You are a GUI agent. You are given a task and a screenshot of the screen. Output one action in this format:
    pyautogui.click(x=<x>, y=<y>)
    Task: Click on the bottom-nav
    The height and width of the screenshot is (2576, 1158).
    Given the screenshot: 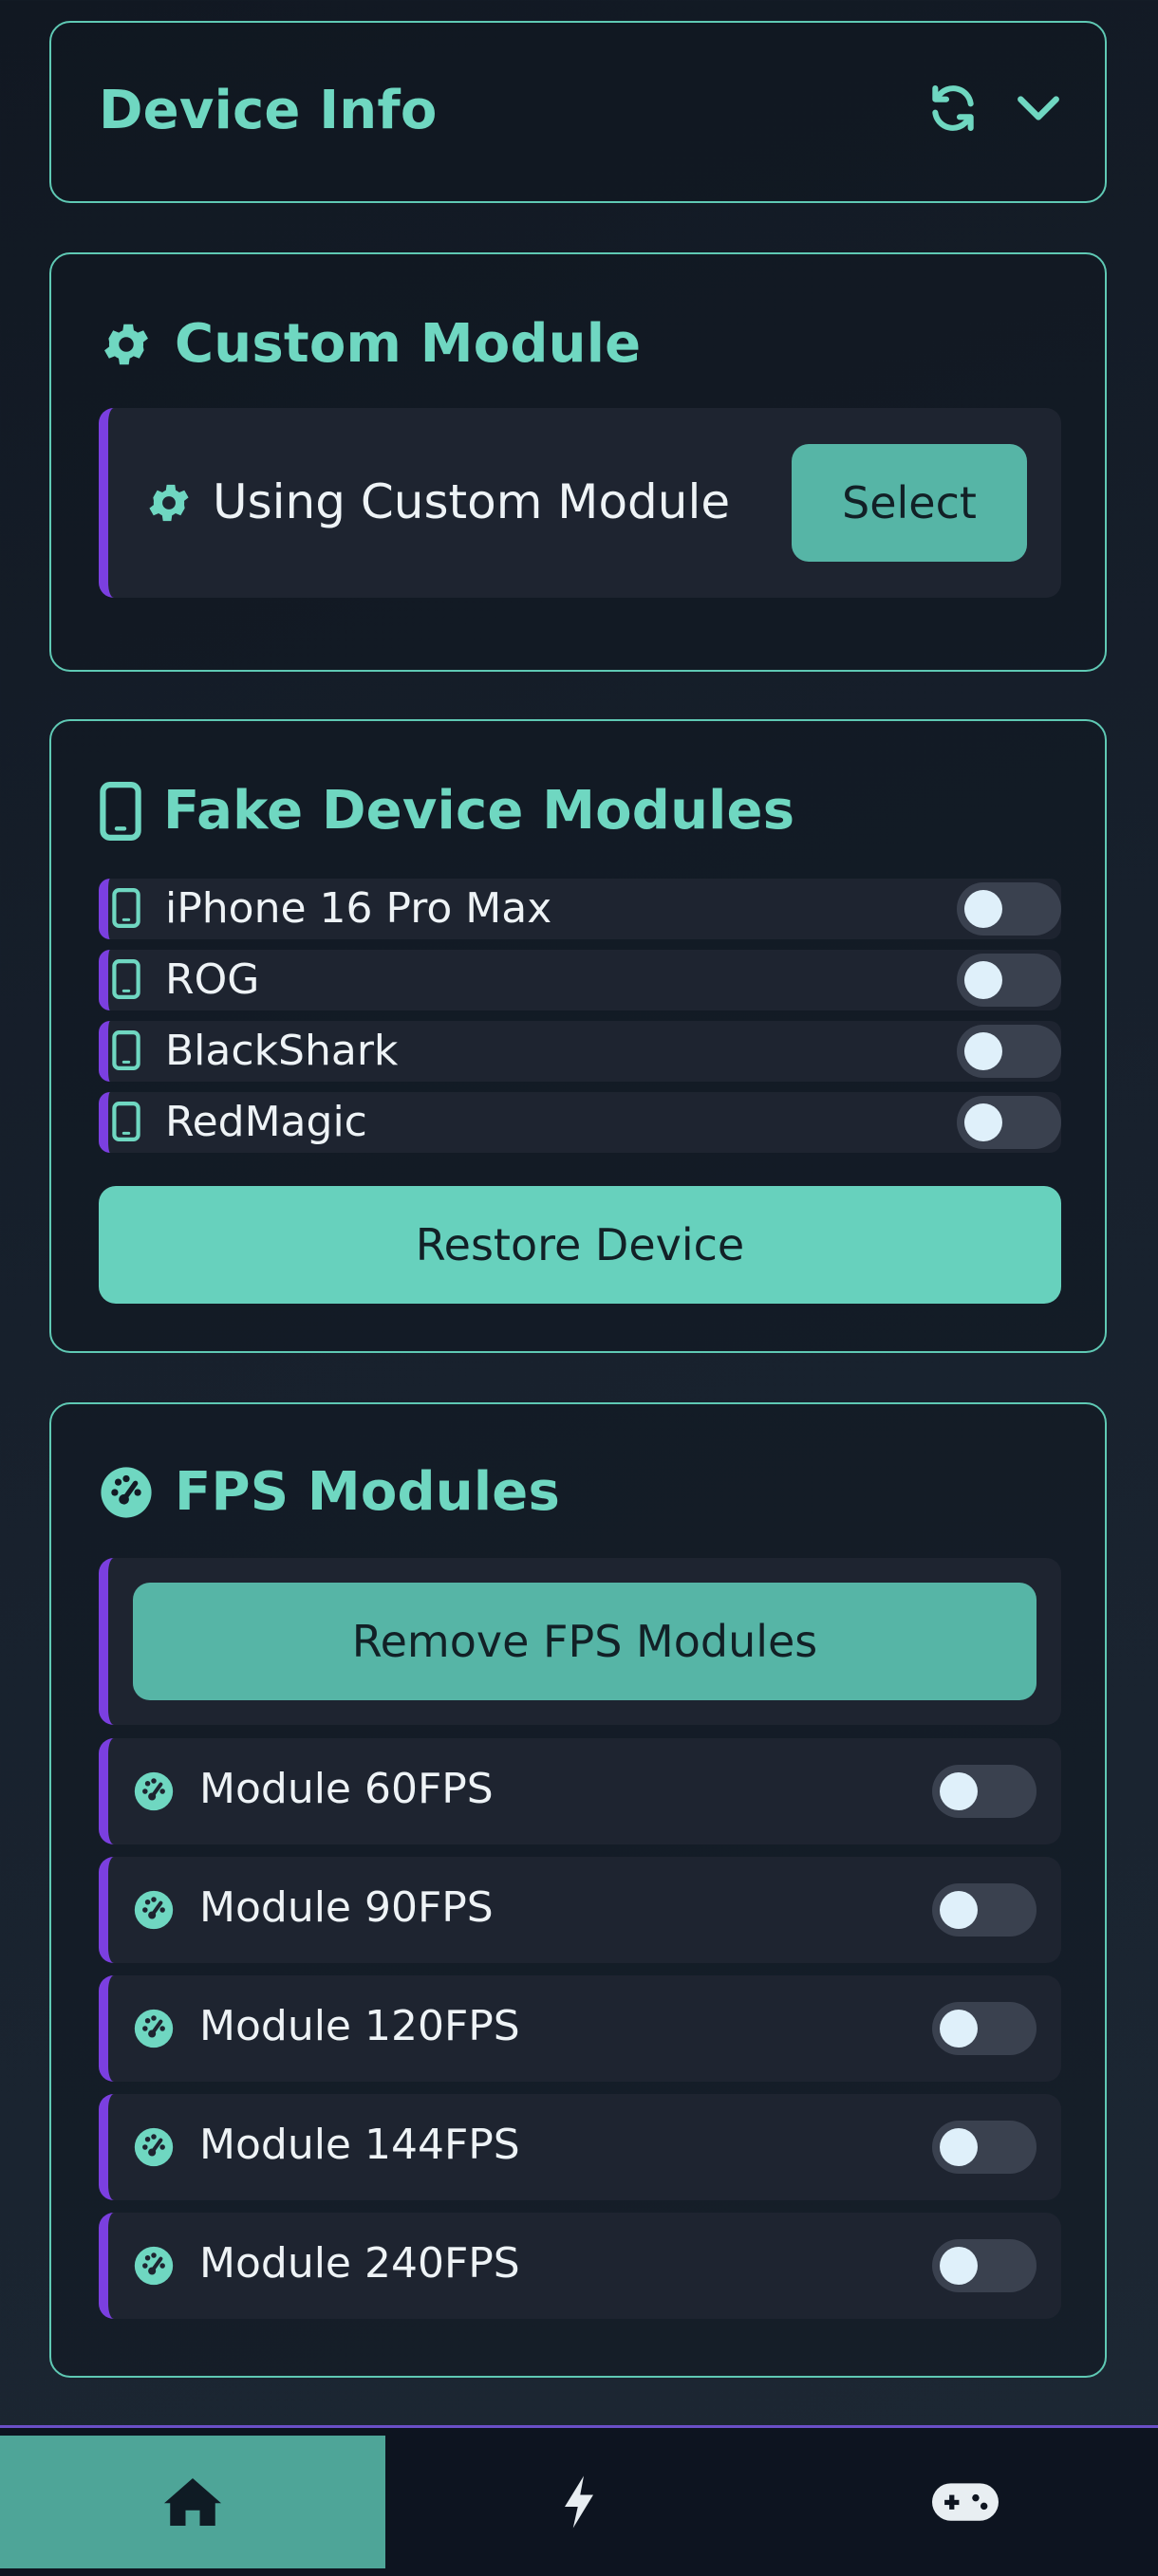 What is the action you would take?
    pyautogui.click(x=579, y=2500)
    